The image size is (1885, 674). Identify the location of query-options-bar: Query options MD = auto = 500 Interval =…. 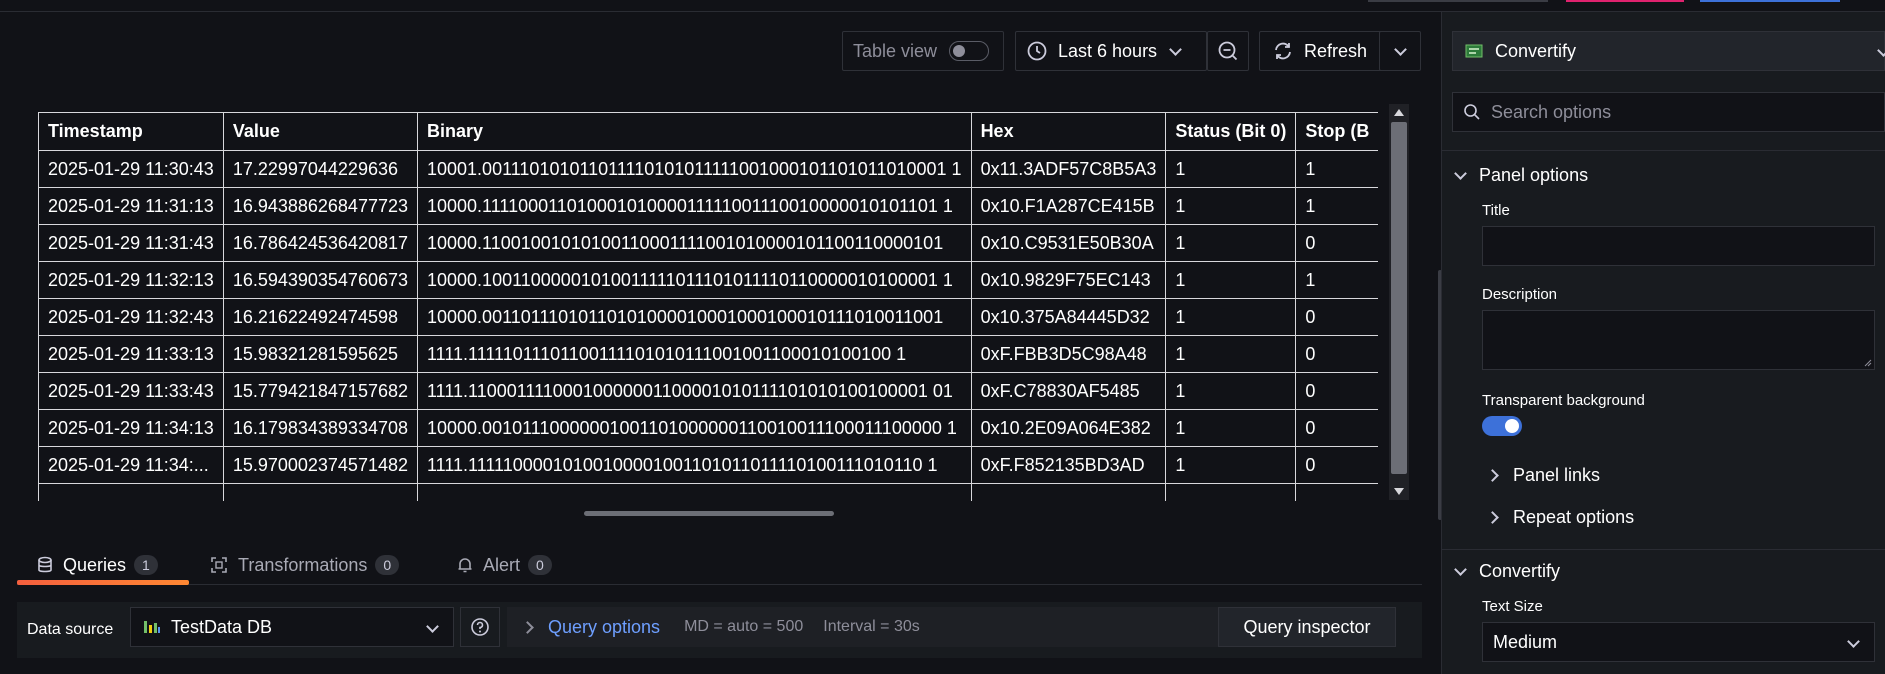
(867, 627).